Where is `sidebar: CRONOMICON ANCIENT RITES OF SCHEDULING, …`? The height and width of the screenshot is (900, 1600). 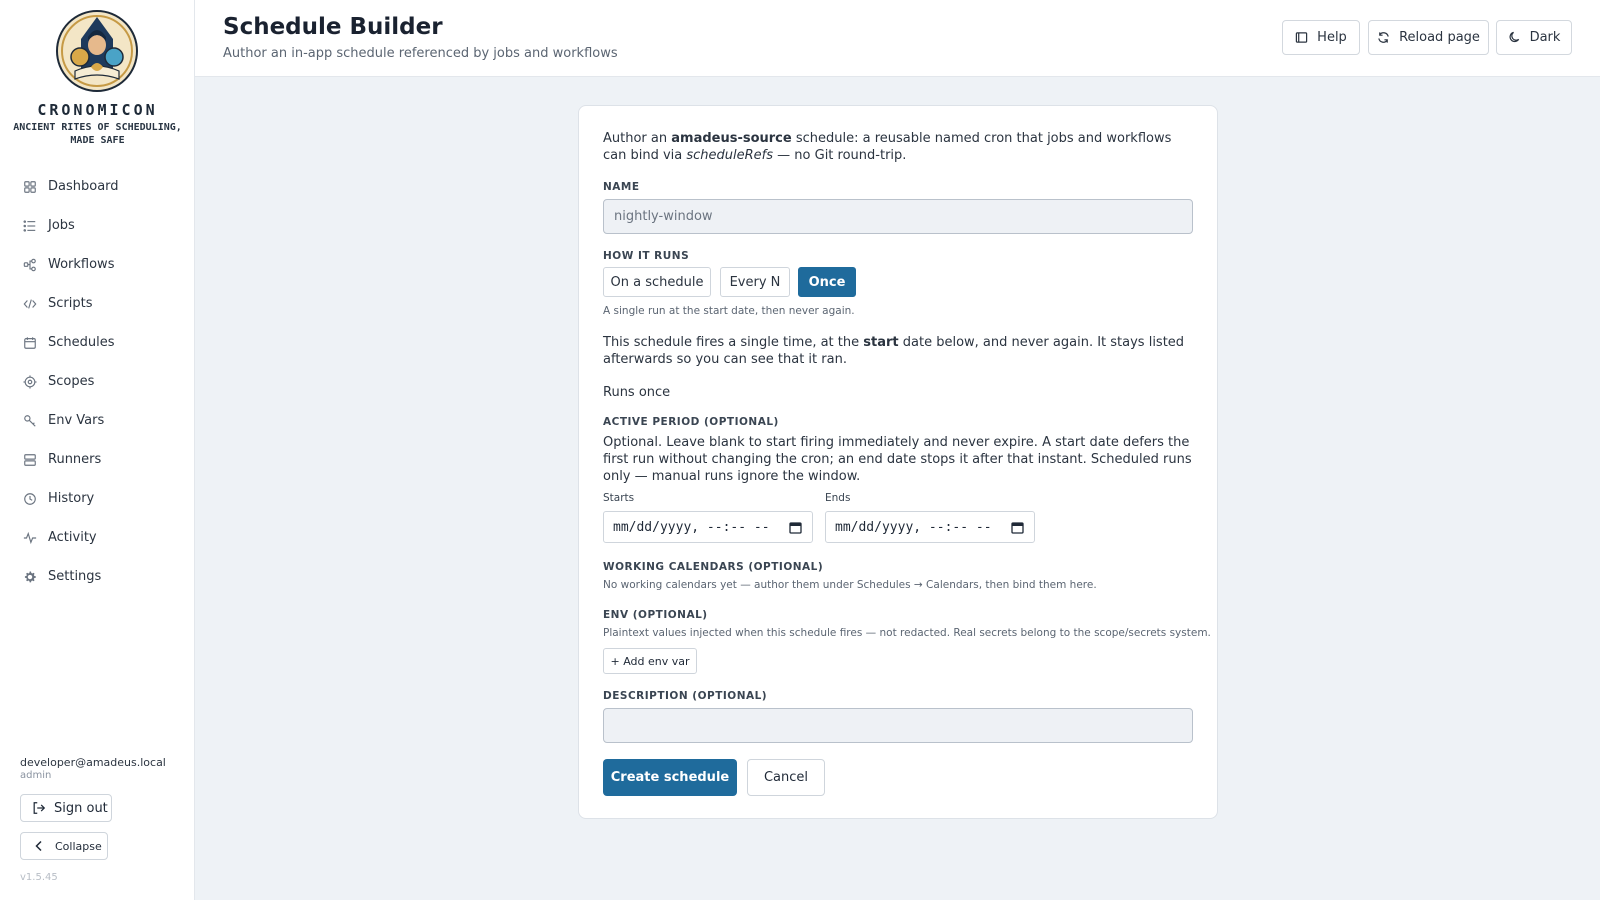 sidebar: CRONOMICON ANCIENT RITES OF SCHEDULING, … is located at coordinates (97, 450).